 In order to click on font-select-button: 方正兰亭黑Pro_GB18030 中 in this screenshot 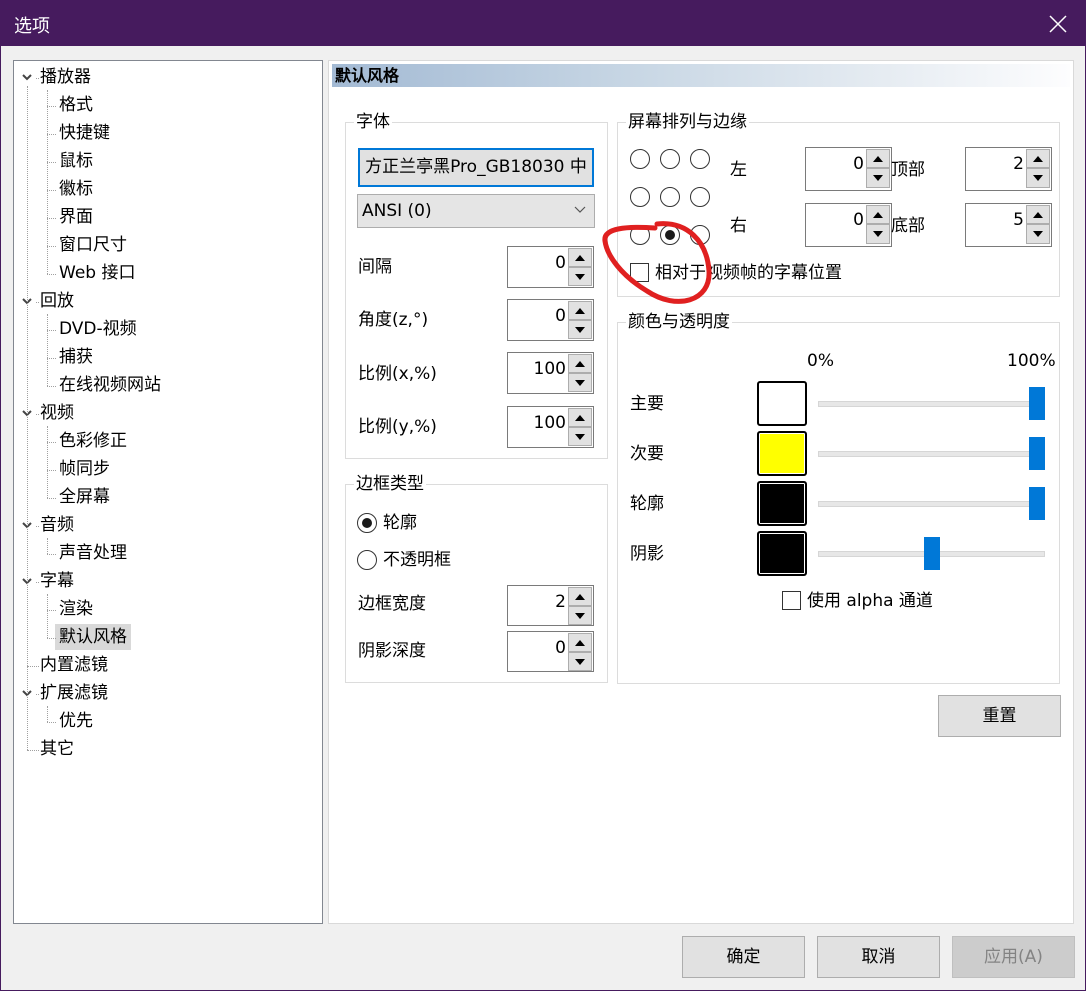, I will do `click(476, 167)`.